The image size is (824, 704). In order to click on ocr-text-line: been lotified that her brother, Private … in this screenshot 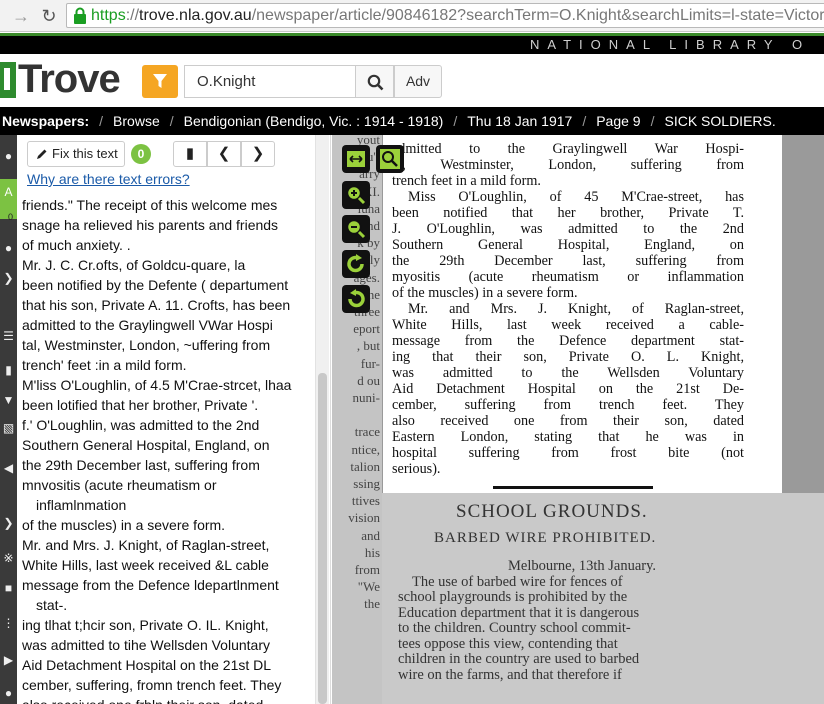, I will do `click(140, 405)`.